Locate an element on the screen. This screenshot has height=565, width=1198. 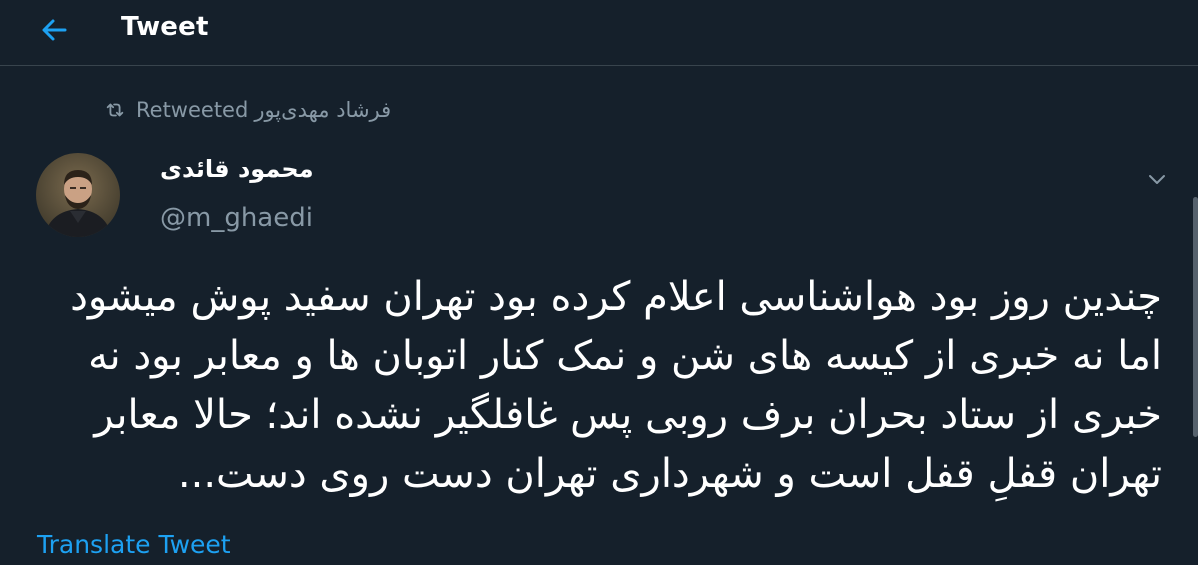
retweeted-label: Retweeted is located at coordinates (192, 110).